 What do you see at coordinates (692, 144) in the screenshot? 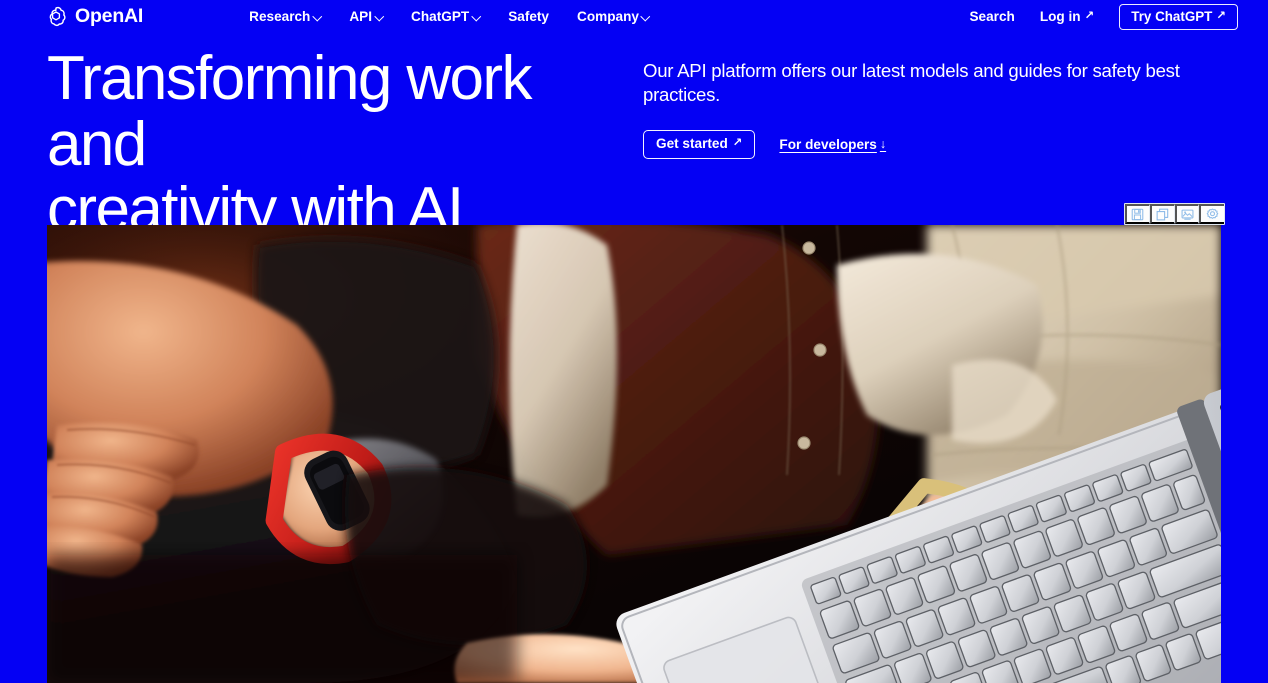
I see `get-started-label: Get started` at bounding box center [692, 144].